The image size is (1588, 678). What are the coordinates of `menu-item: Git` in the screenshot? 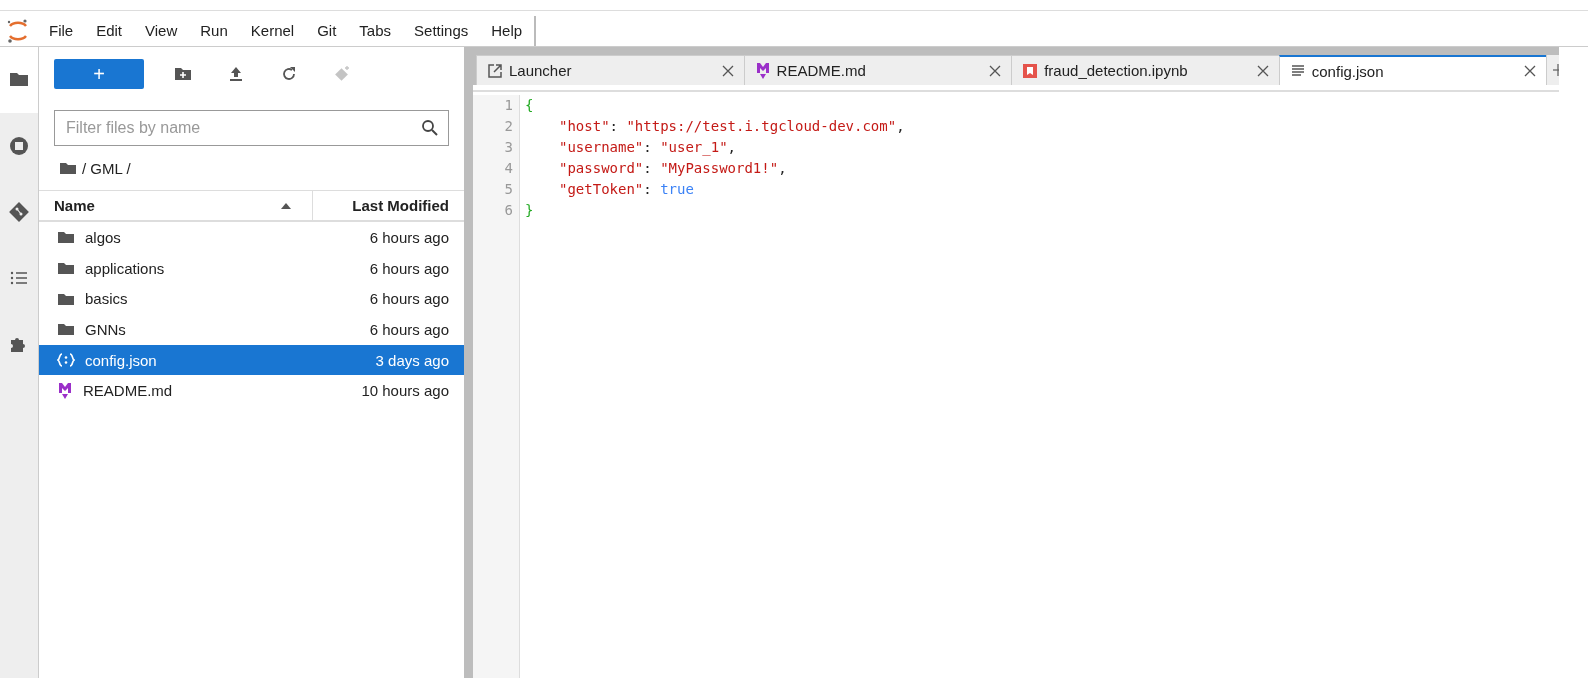 It's located at (327, 30).